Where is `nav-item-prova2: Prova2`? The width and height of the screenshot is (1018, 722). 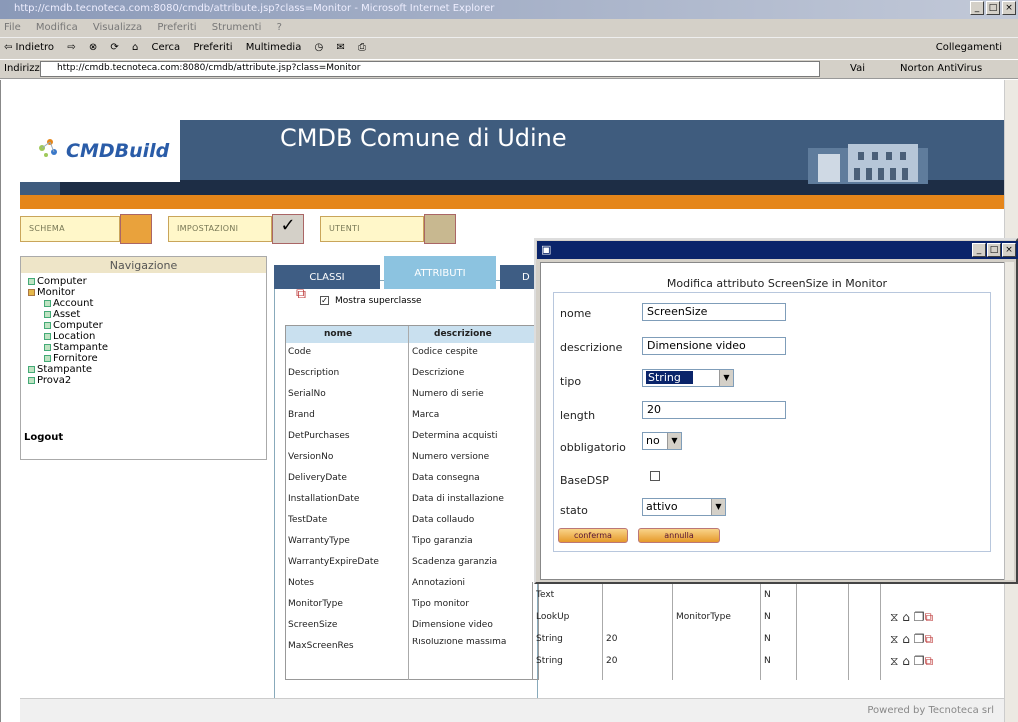
nav-item-prova2: Prova2 is located at coordinates (49, 380).